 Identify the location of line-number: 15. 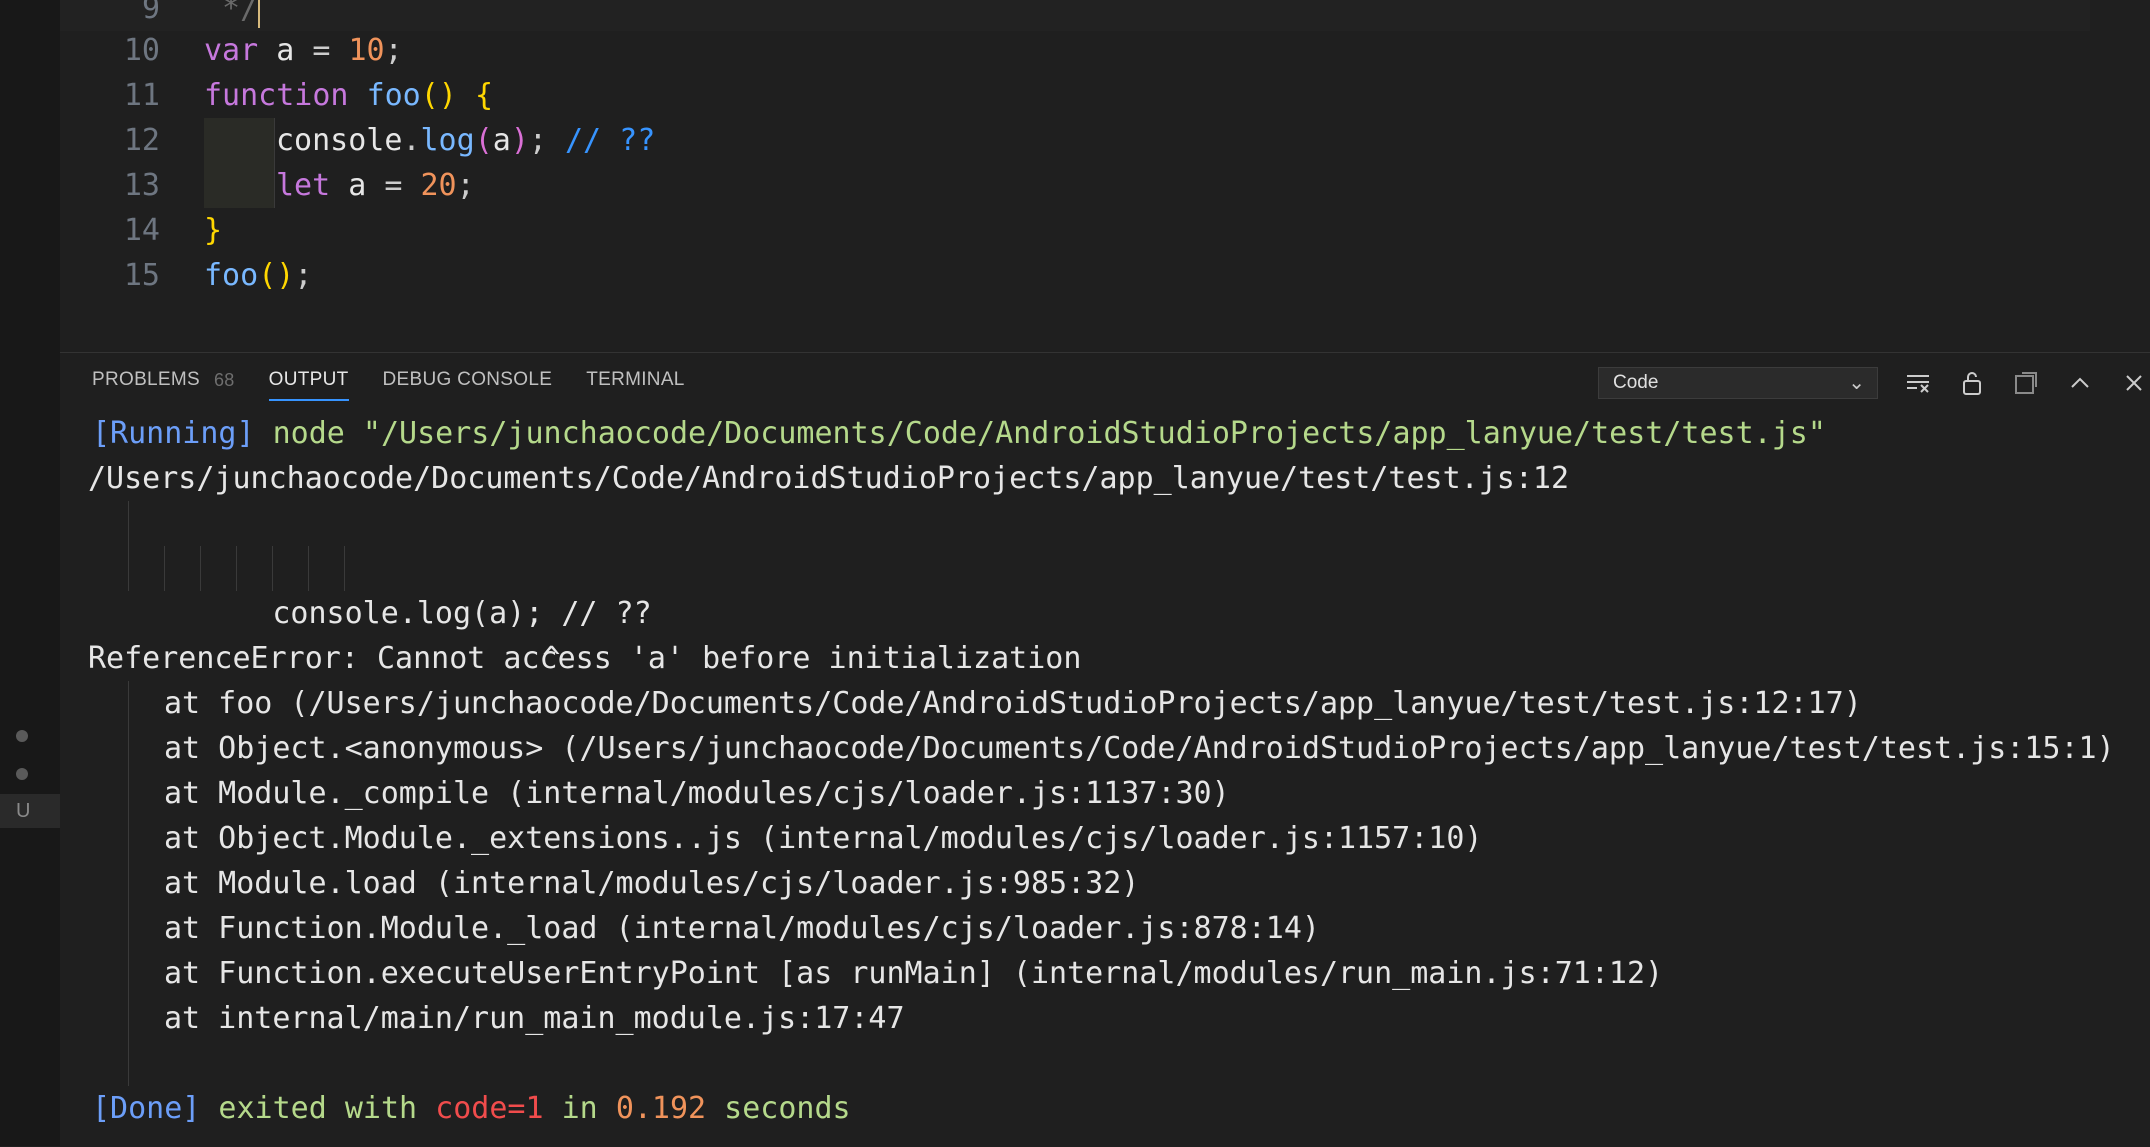
(141, 275).